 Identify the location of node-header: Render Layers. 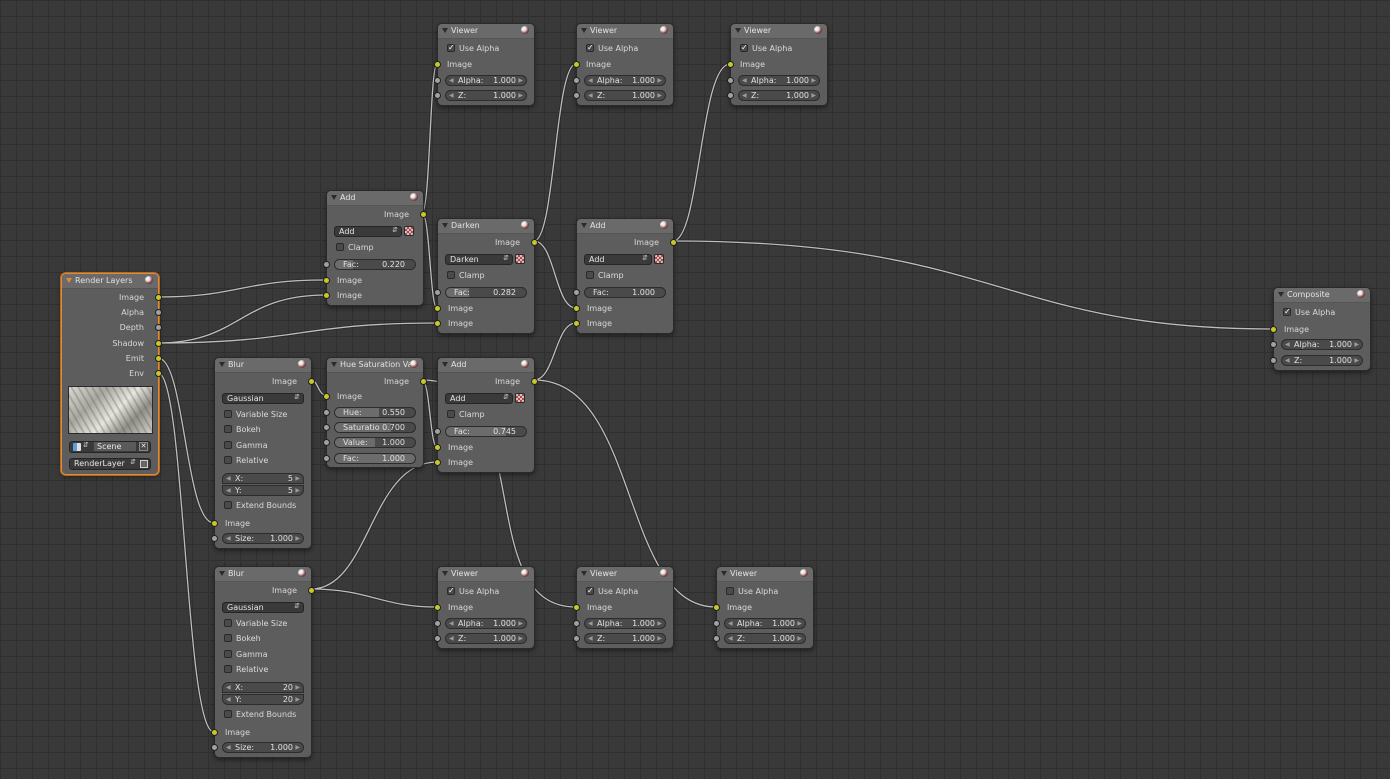
(110, 281).